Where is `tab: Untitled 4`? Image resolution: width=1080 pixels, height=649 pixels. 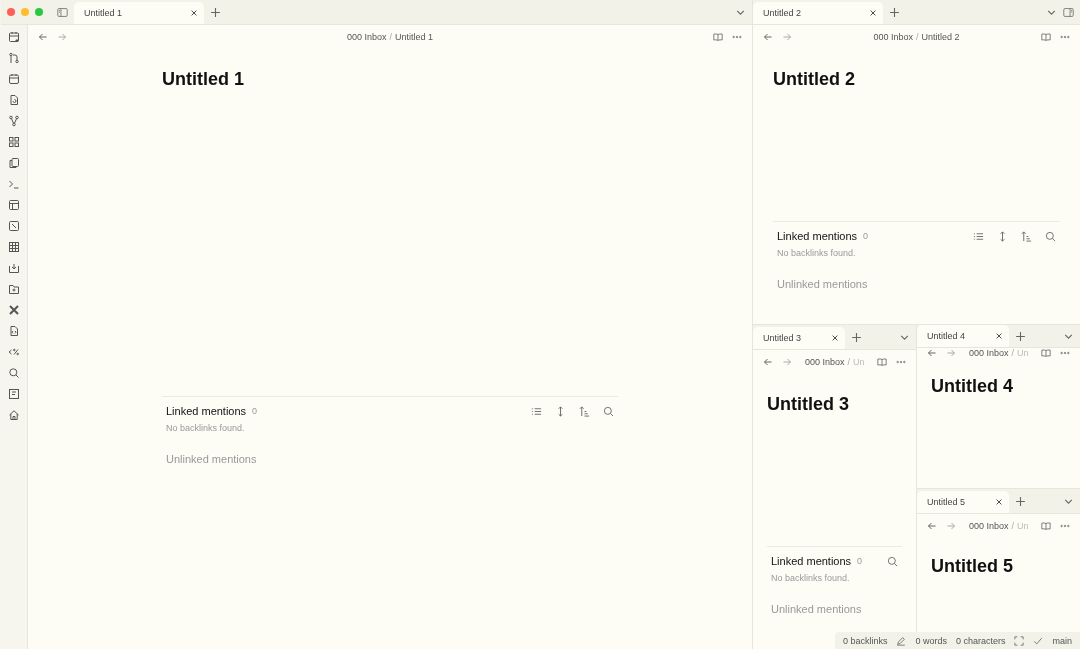 tab: Untitled 4 is located at coordinates (963, 336).